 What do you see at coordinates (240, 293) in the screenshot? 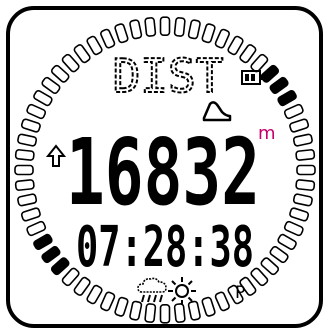
I see `pressure-label: P` at bounding box center [240, 293].